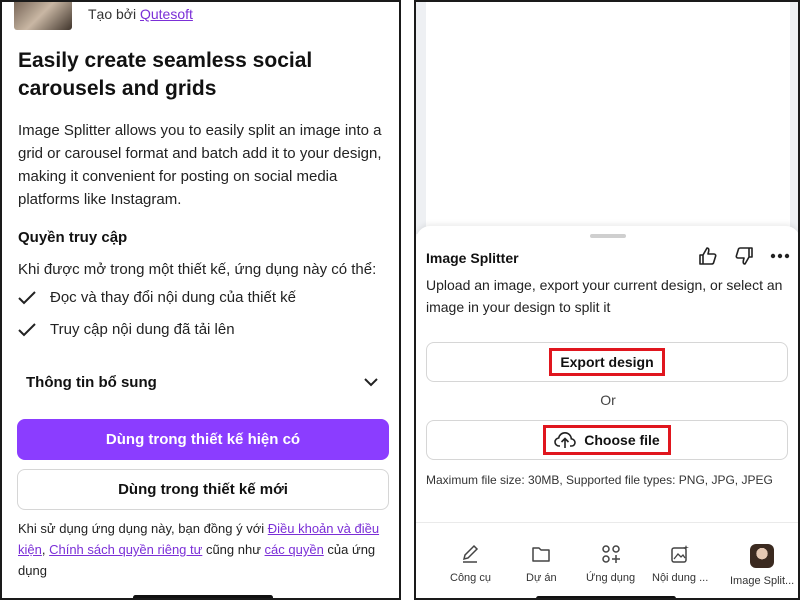 This screenshot has height=600, width=800. I want to click on use-in-new-design-button: Dùng trong thiết kế mới, so click(203, 489).